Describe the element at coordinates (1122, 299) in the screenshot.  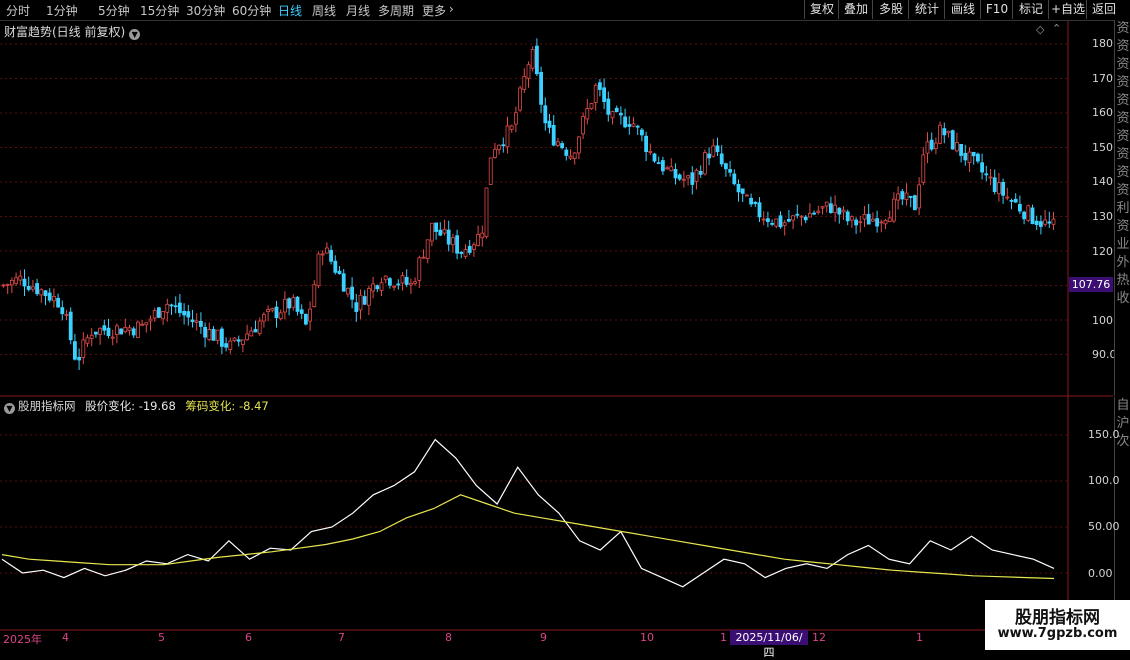
I see `sidebar-tab-15: 收` at that location.